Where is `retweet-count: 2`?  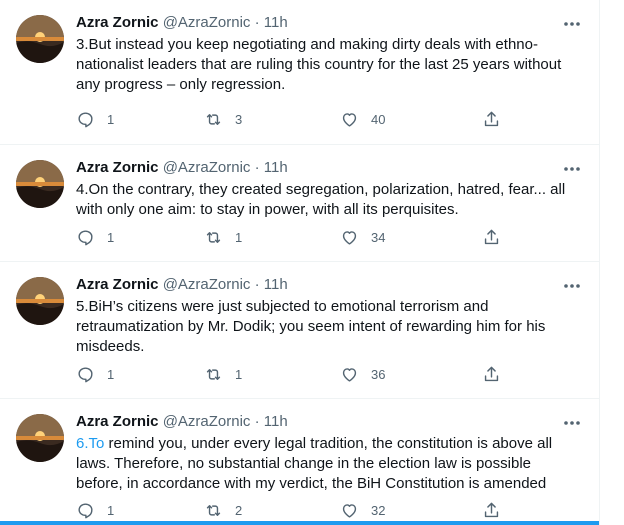
retweet-count: 2 is located at coordinates (239, 510).